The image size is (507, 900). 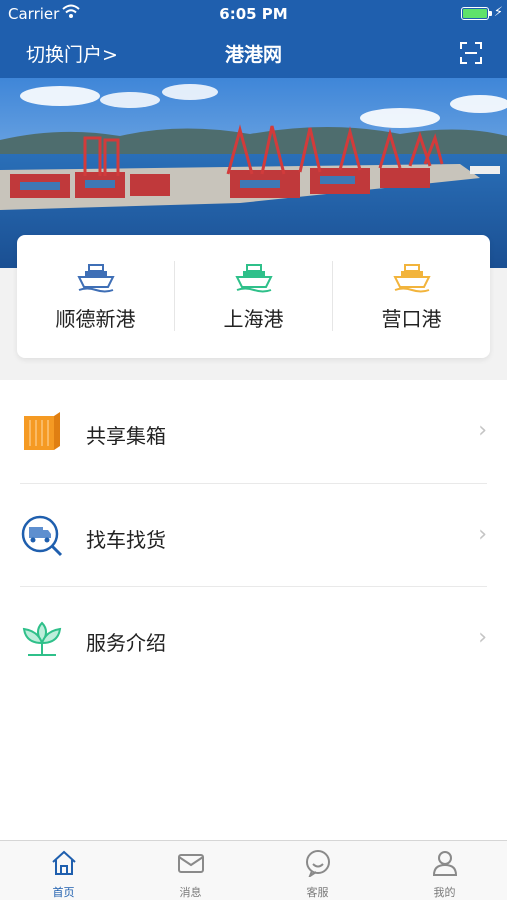 I want to click on menu-item-find-truck-cargo: 找车找货 ›, so click(x=253, y=535).